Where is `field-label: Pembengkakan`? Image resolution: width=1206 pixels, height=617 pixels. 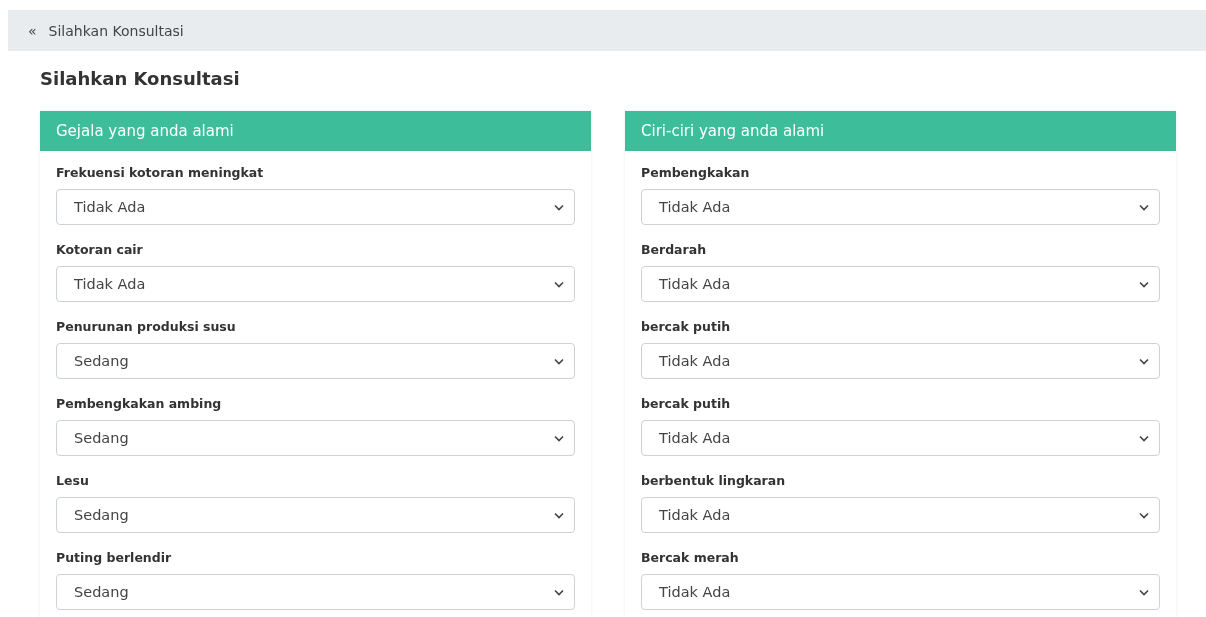 field-label: Pembengkakan is located at coordinates (696, 173).